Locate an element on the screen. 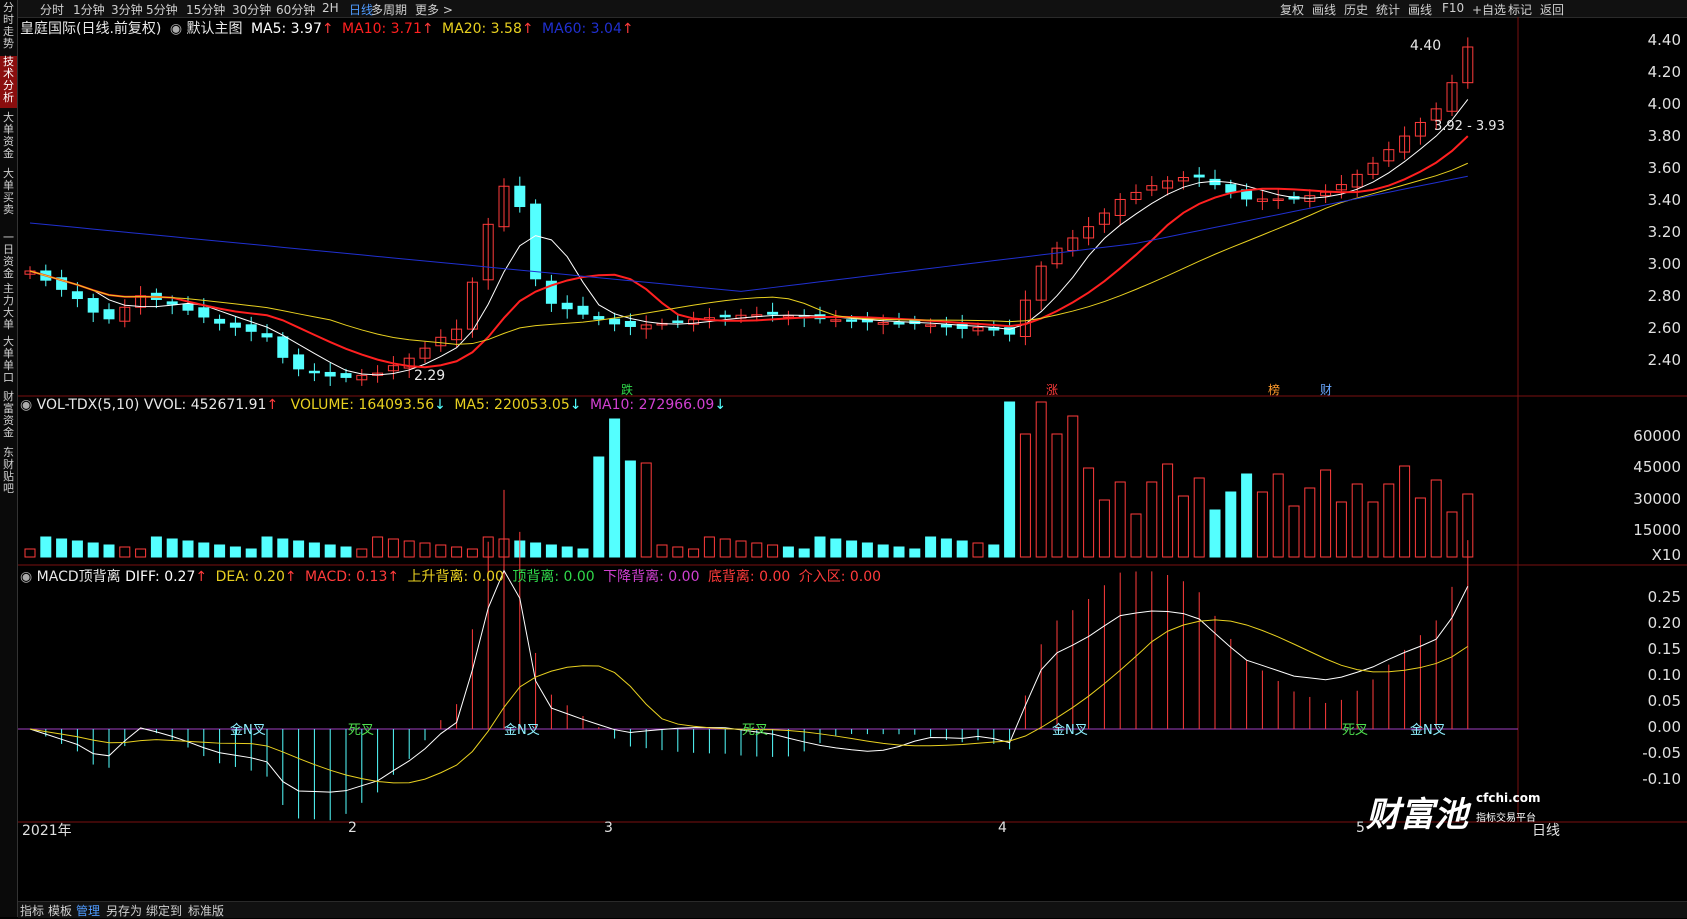 The height and width of the screenshot is (919, 1687). vol-settings-icon: ◉ is located at coordinates (26, 405).